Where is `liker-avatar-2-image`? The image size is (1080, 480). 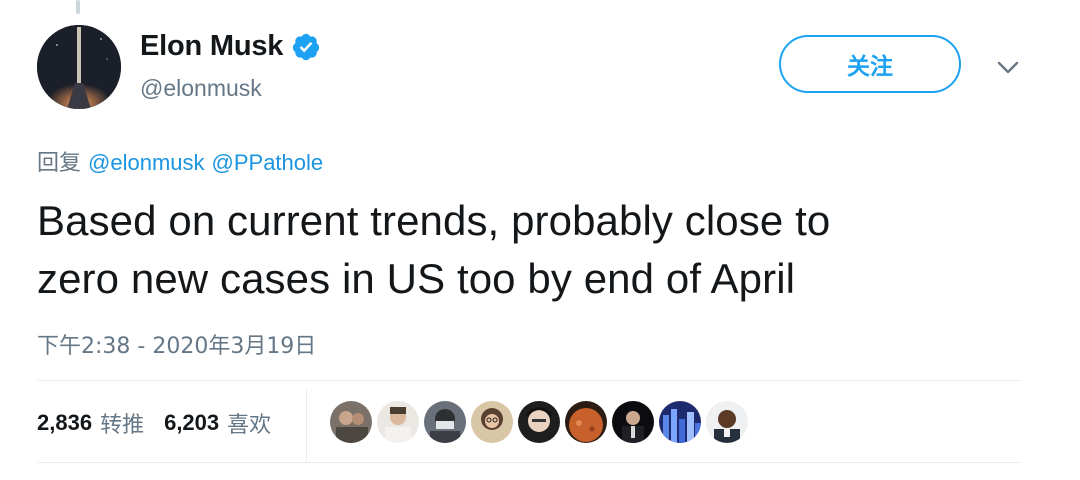 liker-avatar-2-image is located at coordinates (398, 422).